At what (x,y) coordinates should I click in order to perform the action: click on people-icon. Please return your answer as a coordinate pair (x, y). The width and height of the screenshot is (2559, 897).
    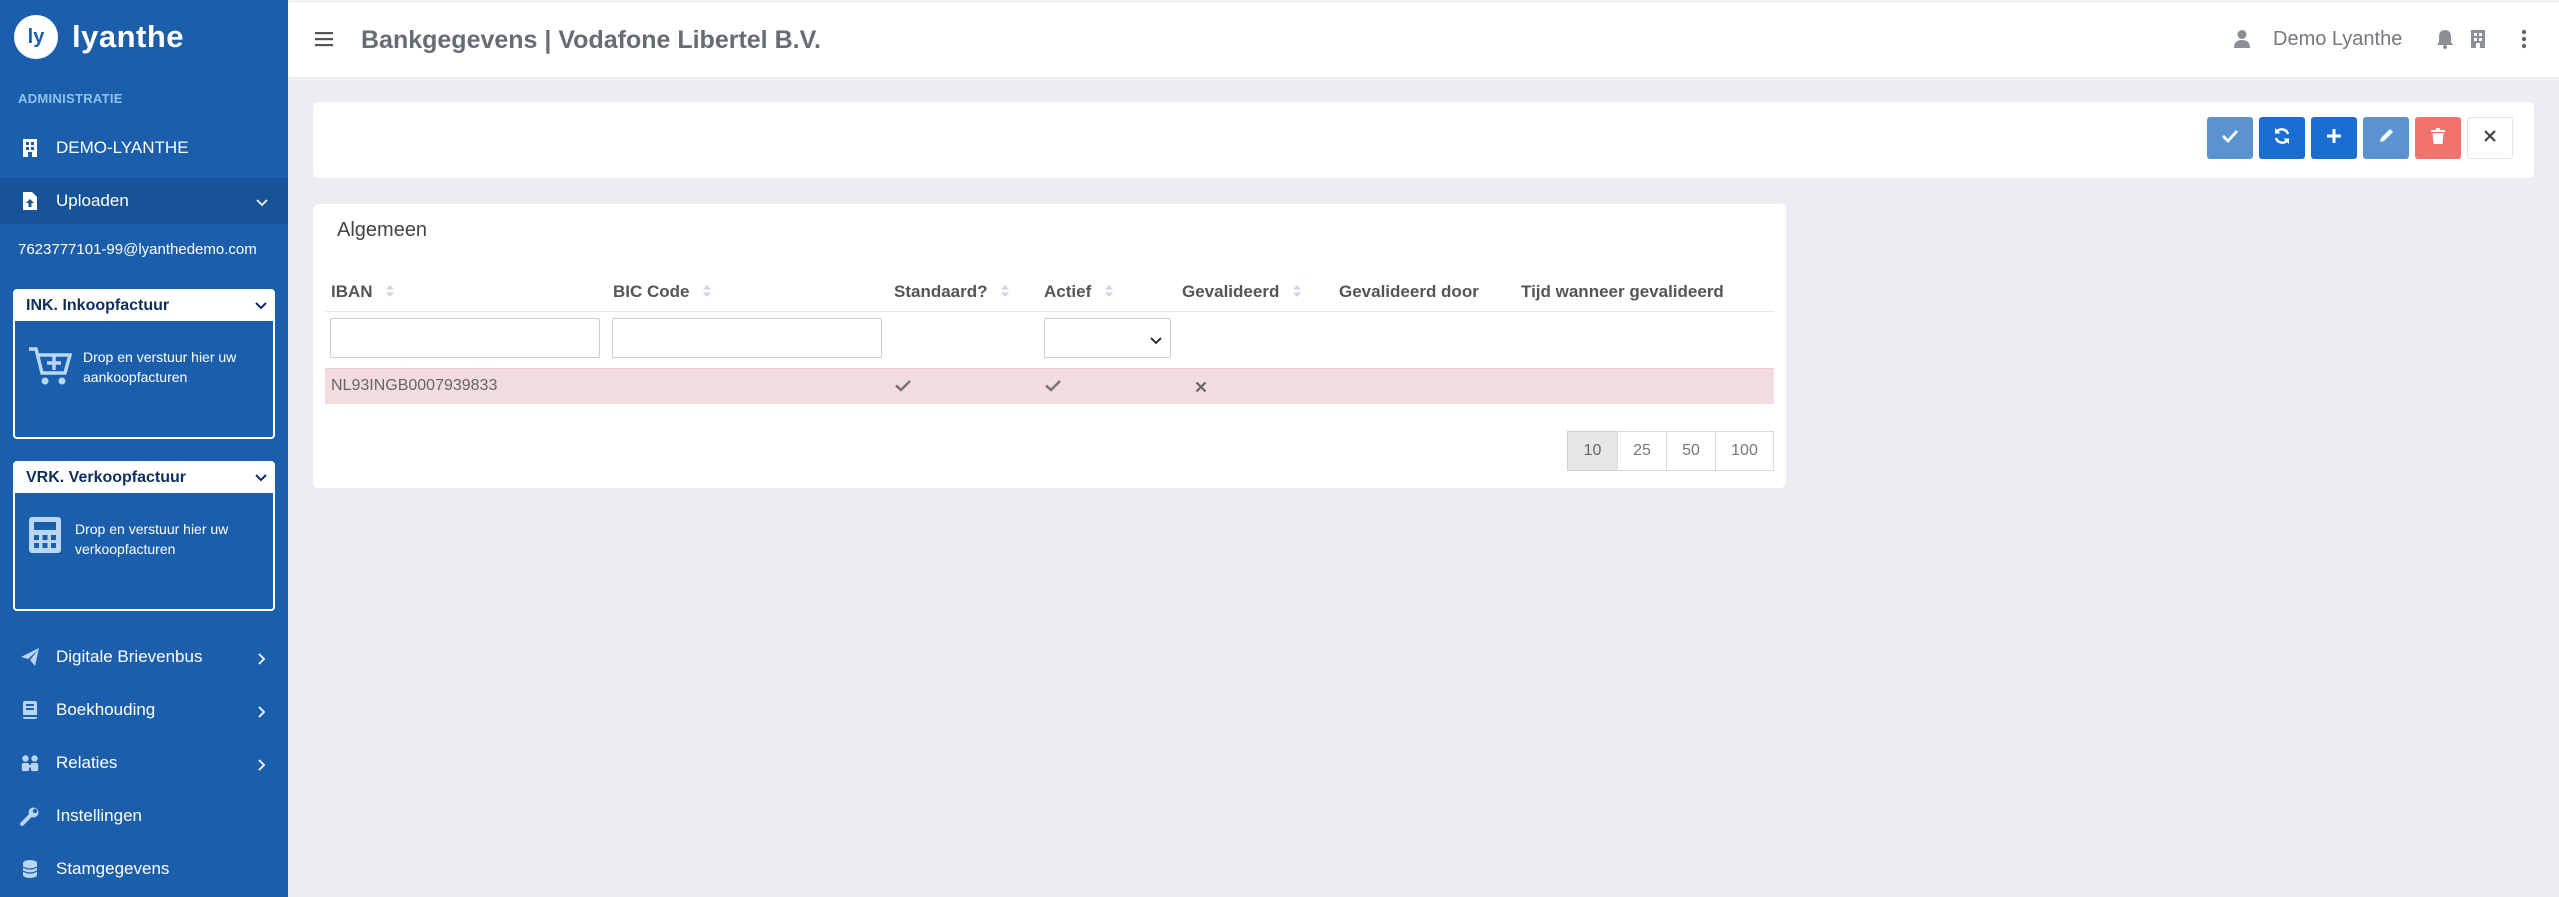
    Looking at the image, I should click on (30, 763).